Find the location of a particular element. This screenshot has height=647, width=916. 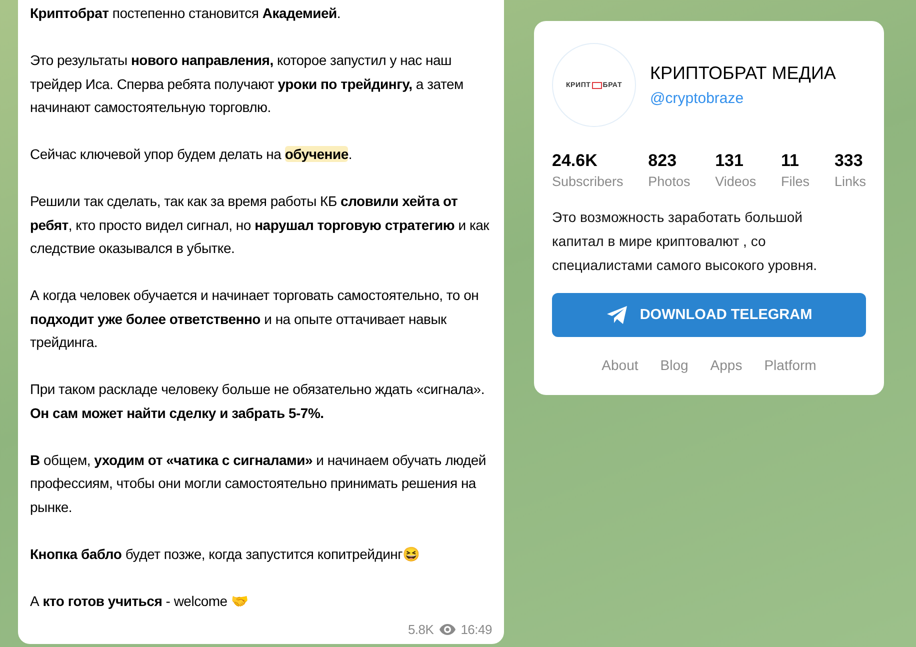

message-paragraph: Решили так сделать, так как за время работы КБ словили хейта от ребят, кто просто видел сигнал, но нарушал торговую стратегию и как следствие оказывался в убытке. is located at coordinates (260, 225).